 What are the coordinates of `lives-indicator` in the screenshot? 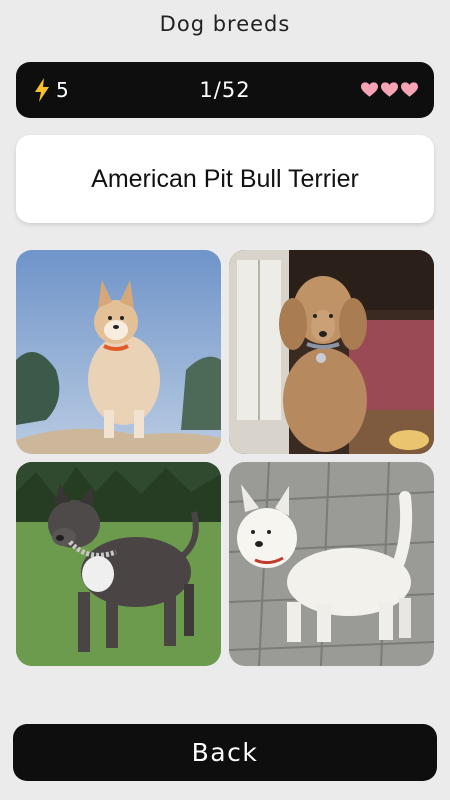 It's located at (389, 90).